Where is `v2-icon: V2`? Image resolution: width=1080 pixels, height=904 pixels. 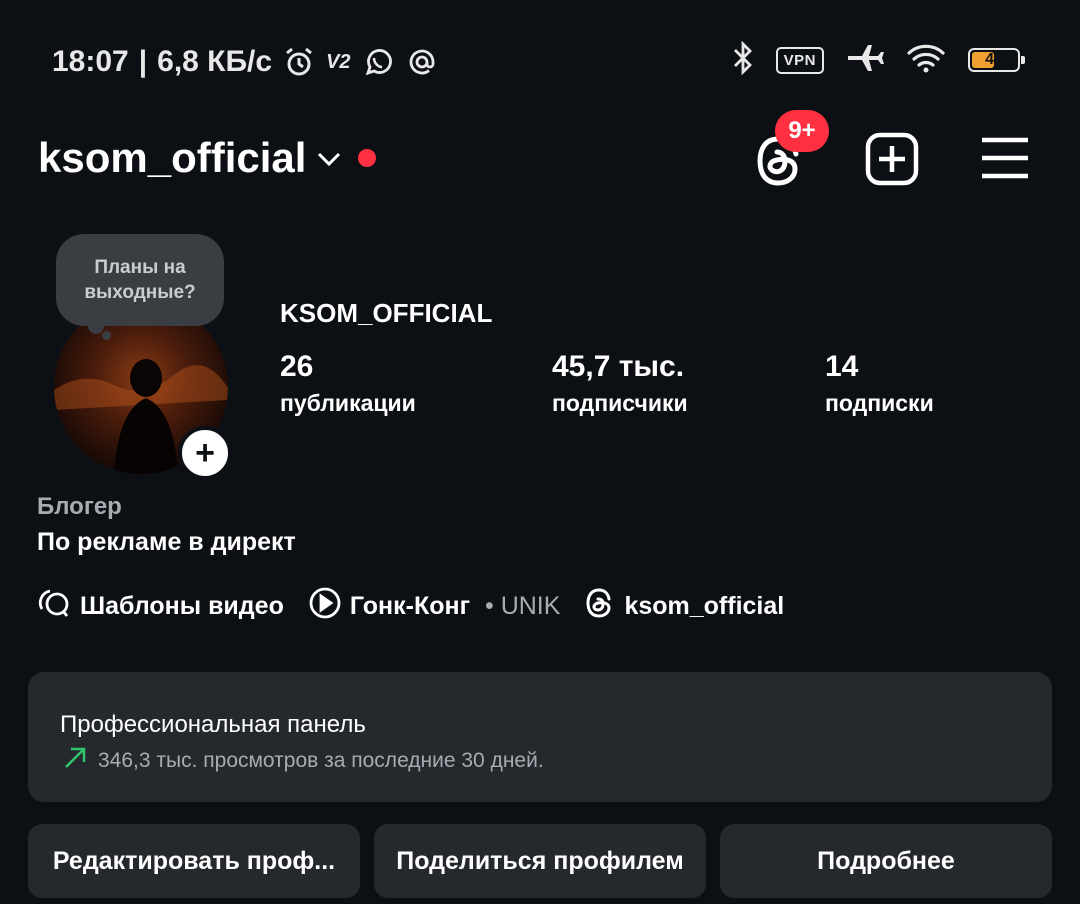 v2-icon: V2 is located at coordinates (338, 61).